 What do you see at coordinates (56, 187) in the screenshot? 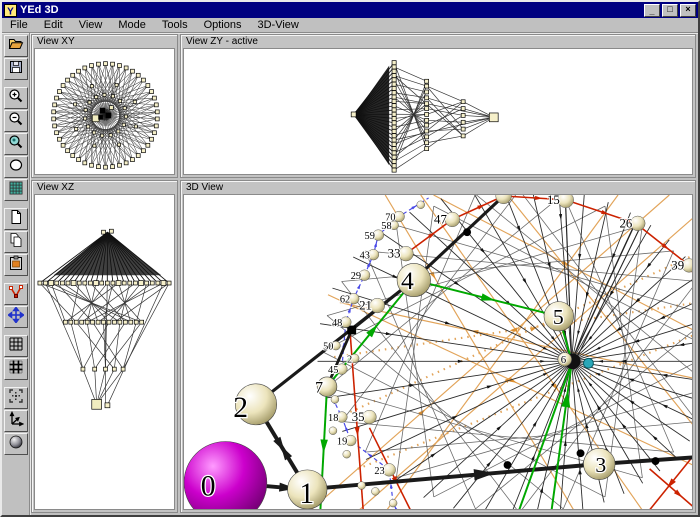
I see `panel-view-xz-title: View XZ` at bounding box center [56, 187].